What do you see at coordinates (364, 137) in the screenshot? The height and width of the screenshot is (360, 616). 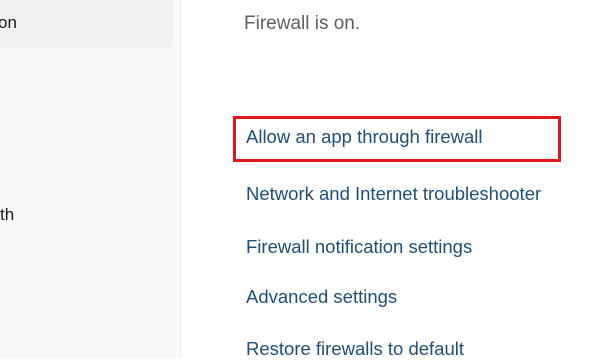 I see `allow-app-through-firewall-link: Allow an app through firewall` at bounding box center [364, 137].